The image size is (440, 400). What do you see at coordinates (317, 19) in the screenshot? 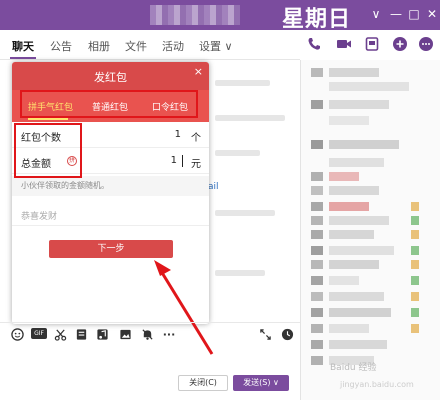
I see `title-overlay-text: 星期日` at bounding box center [317, 19].